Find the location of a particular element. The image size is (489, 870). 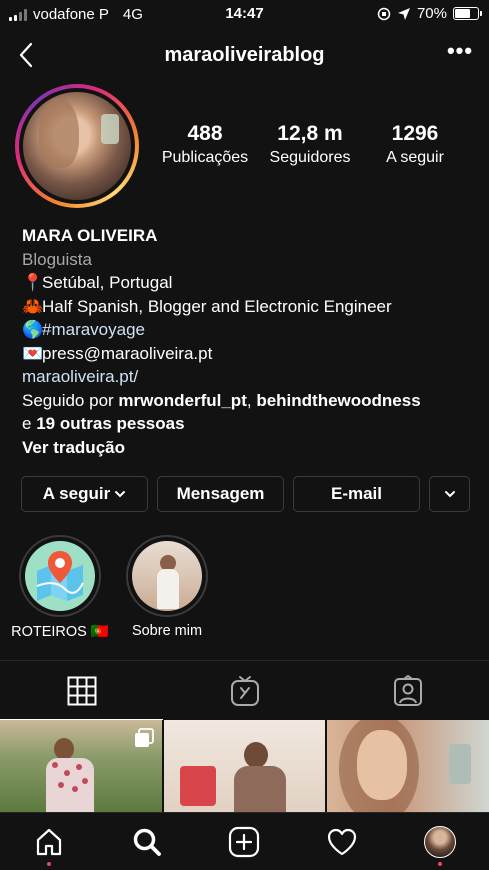

profile-avatar-story-ring is located at coordinates (77, 146).